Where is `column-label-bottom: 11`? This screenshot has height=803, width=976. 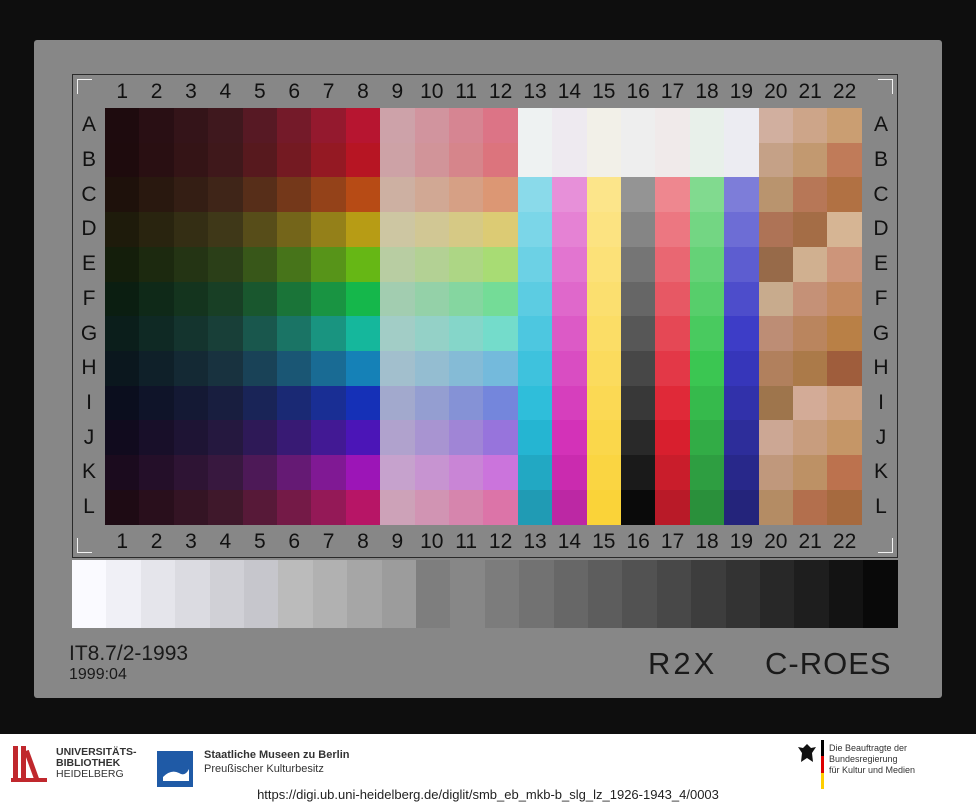 column-label-bottom: 11 is located at coordinates (466, 541).